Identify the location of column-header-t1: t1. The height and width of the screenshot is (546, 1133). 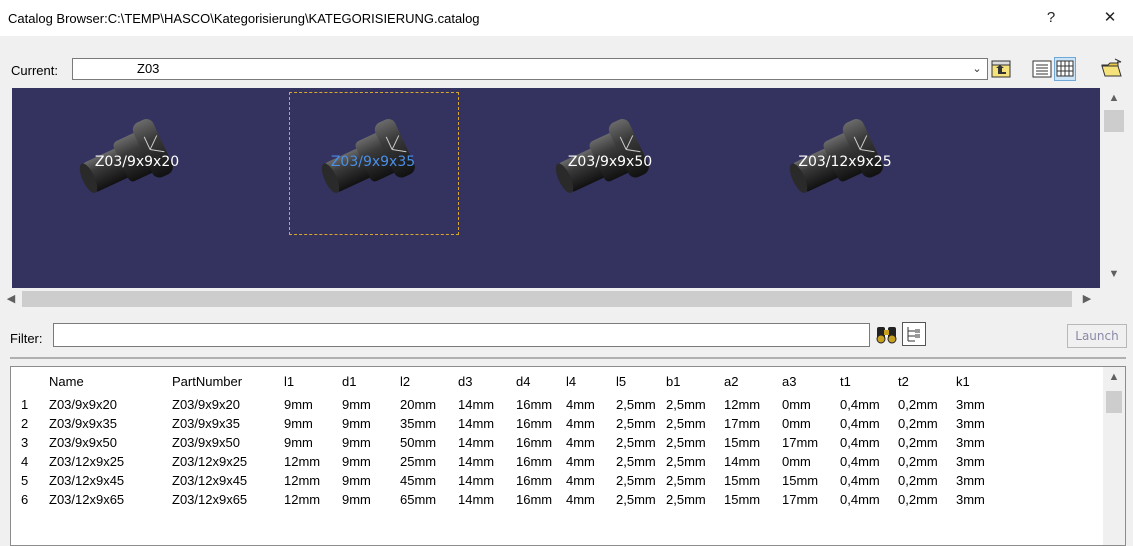
(869, 381).